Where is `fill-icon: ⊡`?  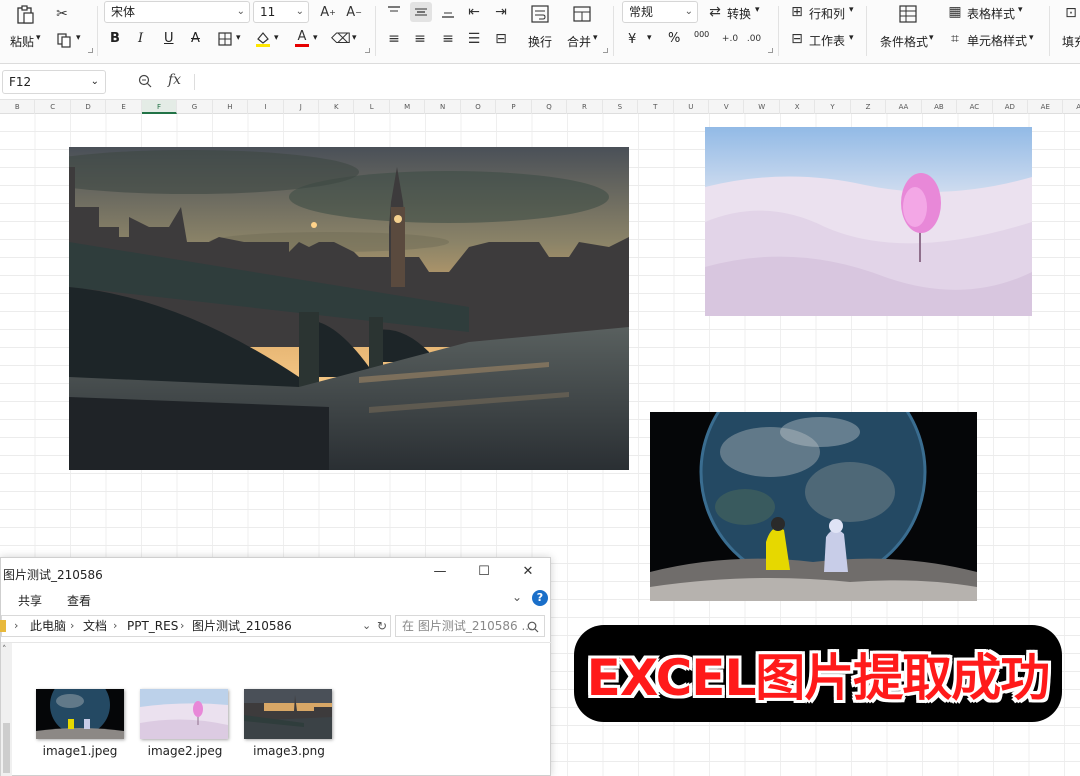
fill-icon: ⊡ is located at coordinates (1071, 13).